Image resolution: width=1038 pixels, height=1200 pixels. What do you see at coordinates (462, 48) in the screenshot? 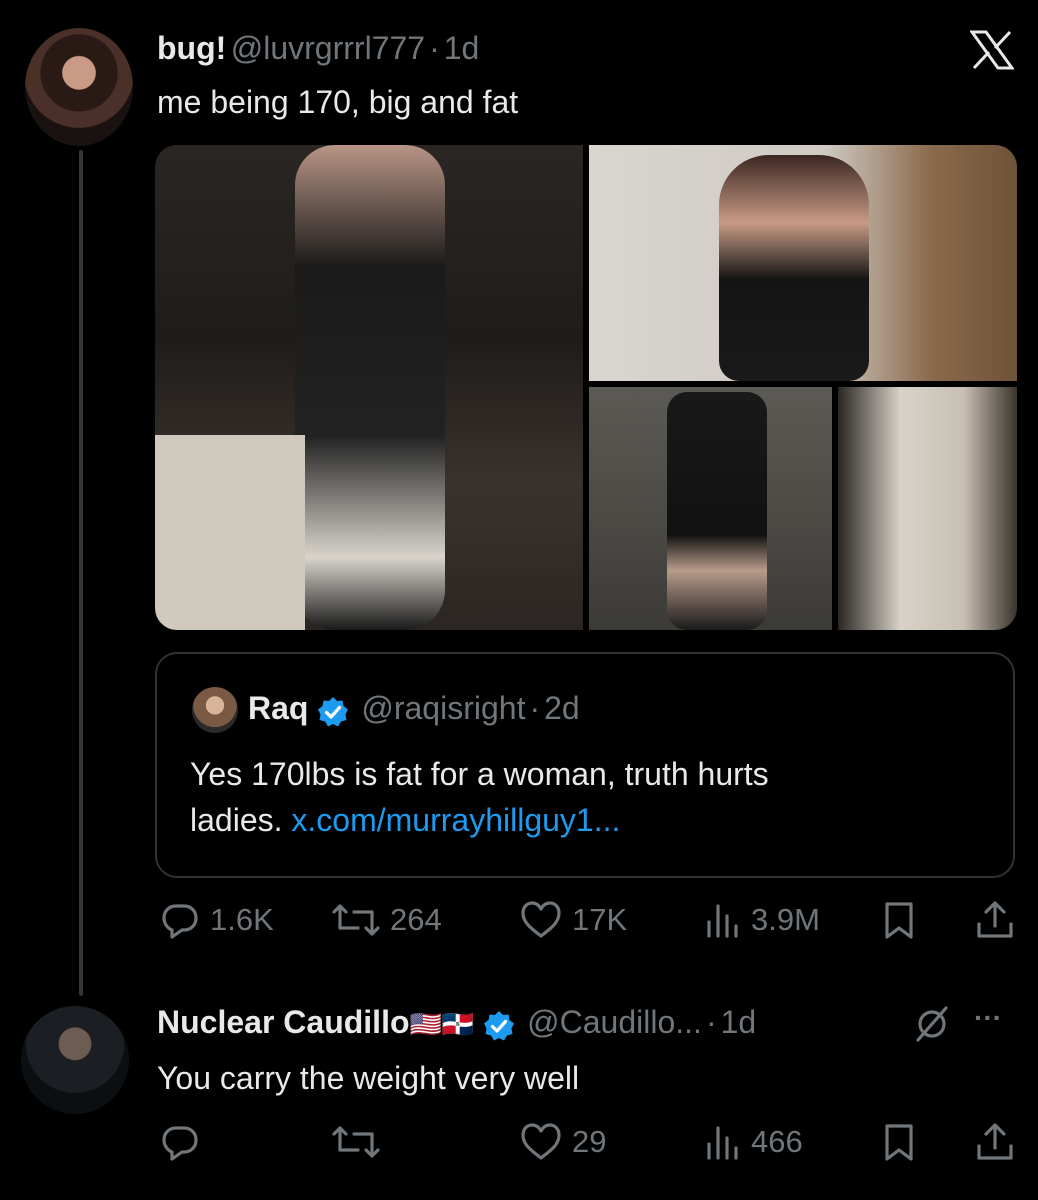
I see `post-time: 1d` at bounding box center [462, 48].